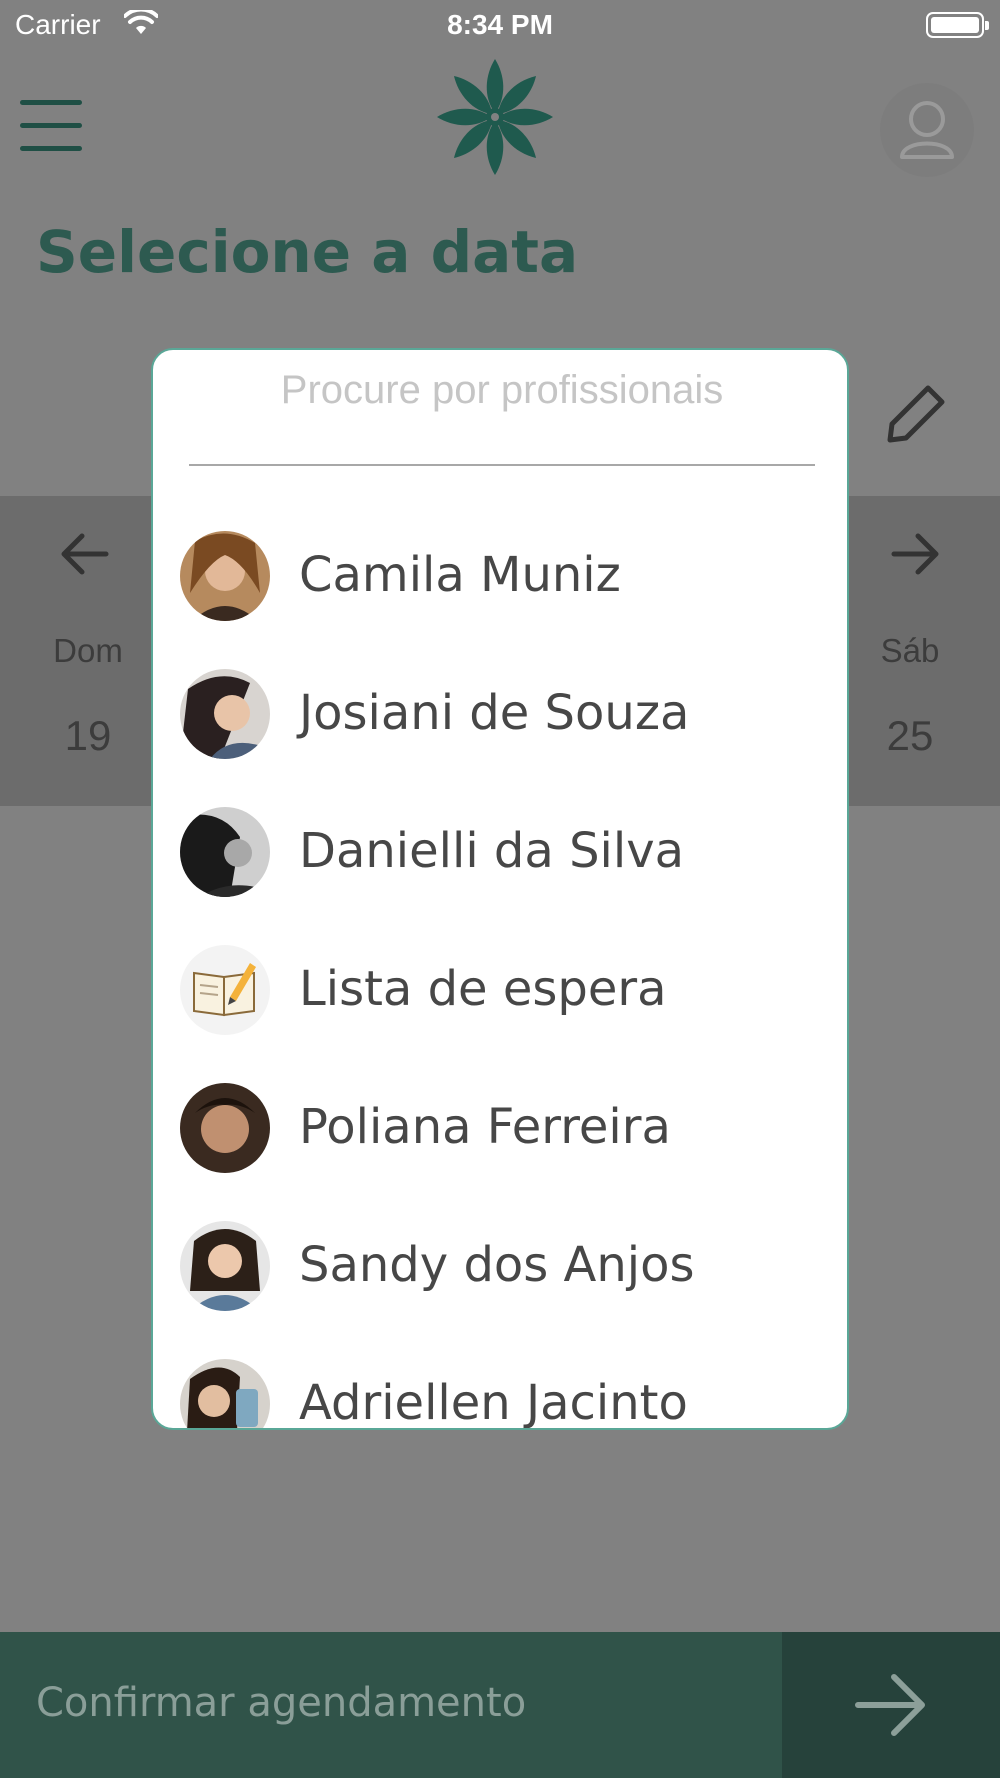 The height and width of the screenshot is (1778, 1000). What do you see at coordinates (493, 1402) in the screenshot?
I see `professional-name: Adriellen Jacinto` at bounding box center [493, 1402].